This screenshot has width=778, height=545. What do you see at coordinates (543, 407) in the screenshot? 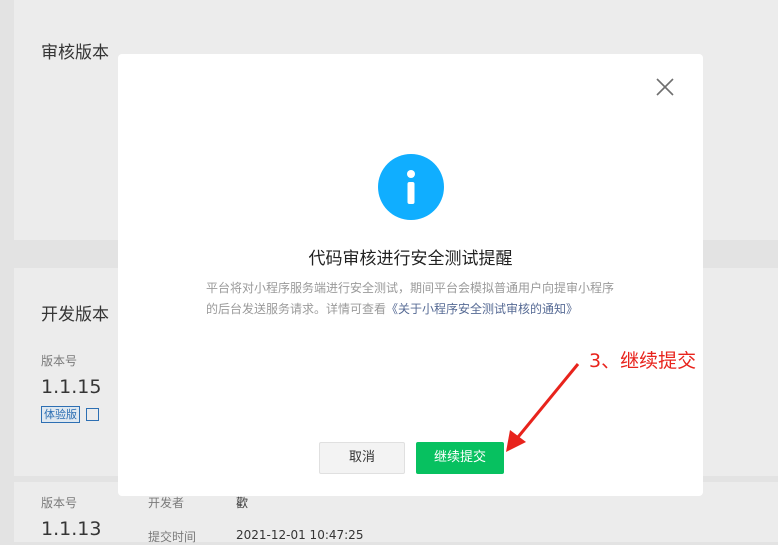
I see `annotation-arrow` at bounding box center [543, 407].